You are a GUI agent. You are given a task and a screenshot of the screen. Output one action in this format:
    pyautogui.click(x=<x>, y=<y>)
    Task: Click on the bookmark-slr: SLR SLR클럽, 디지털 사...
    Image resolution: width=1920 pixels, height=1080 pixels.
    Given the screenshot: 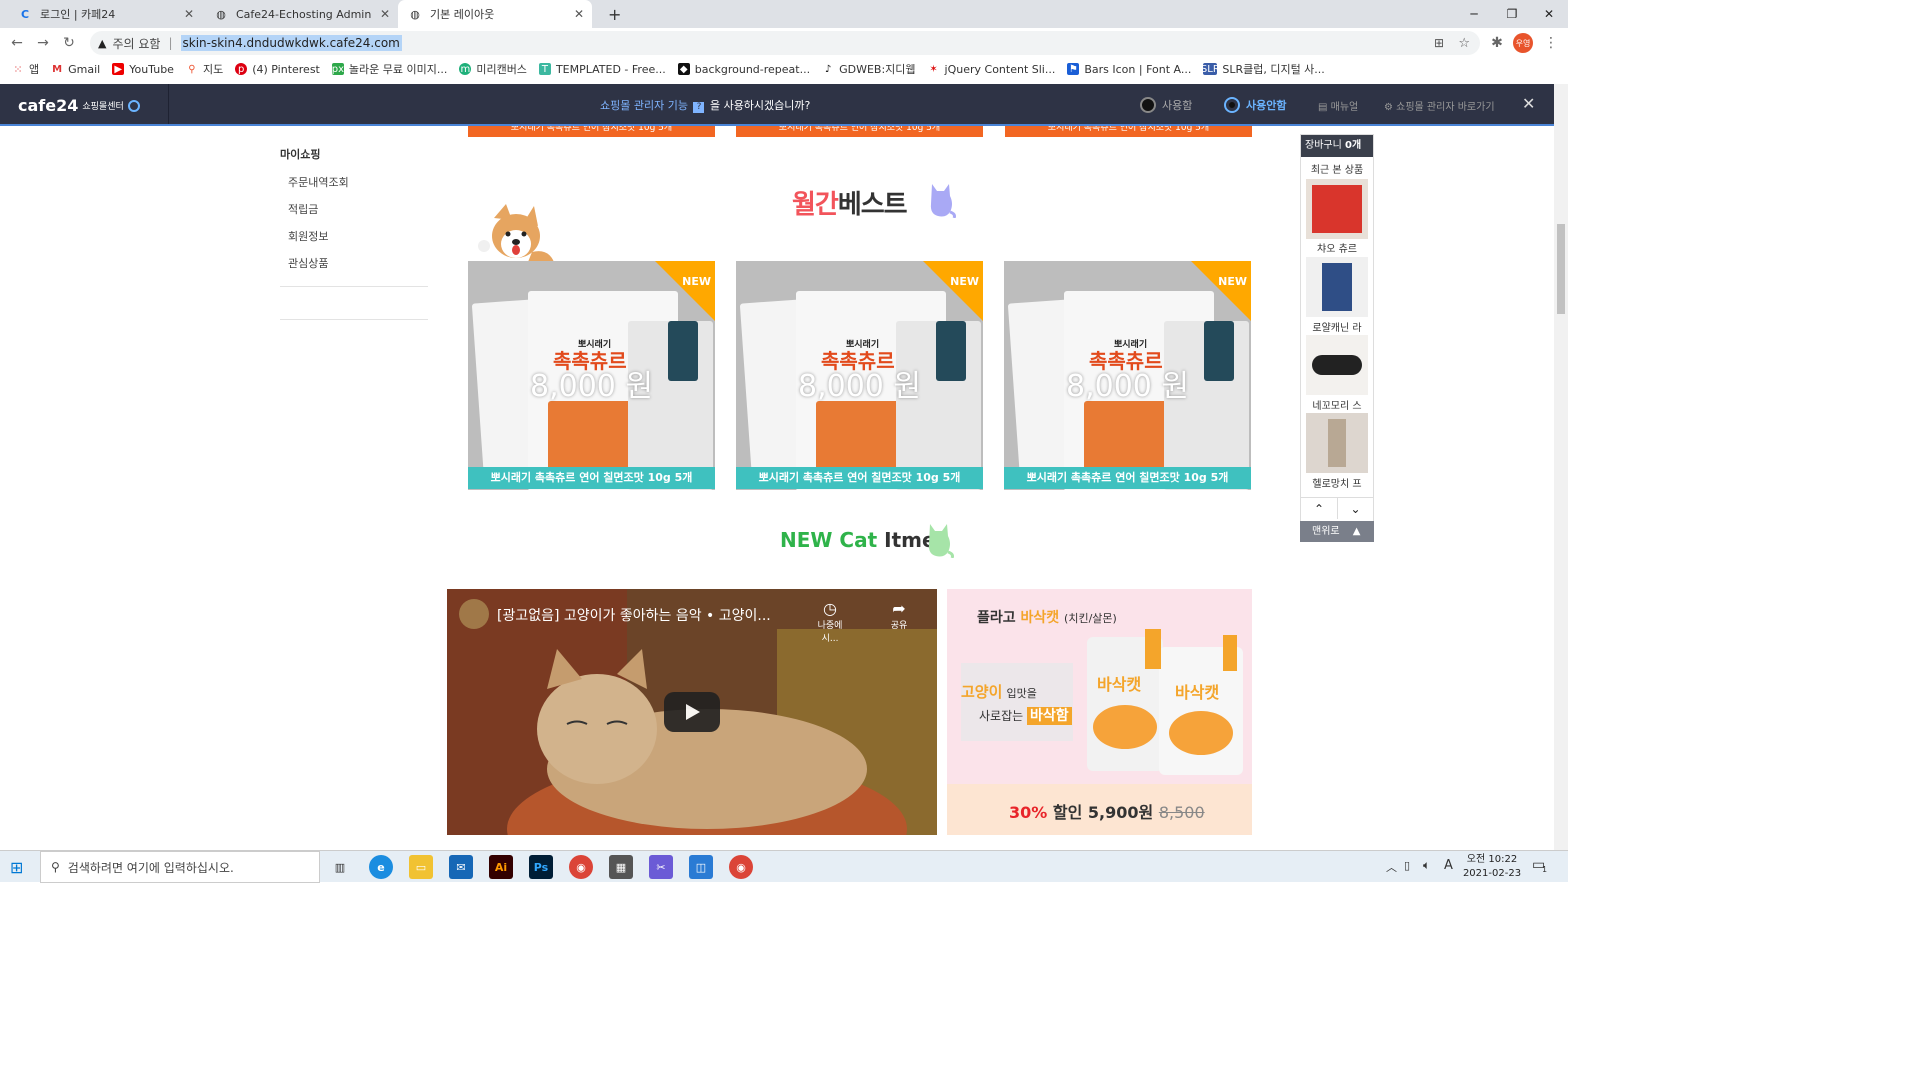 What is the action you would take?
    pyautogui.click(x=1263, y=69)
    